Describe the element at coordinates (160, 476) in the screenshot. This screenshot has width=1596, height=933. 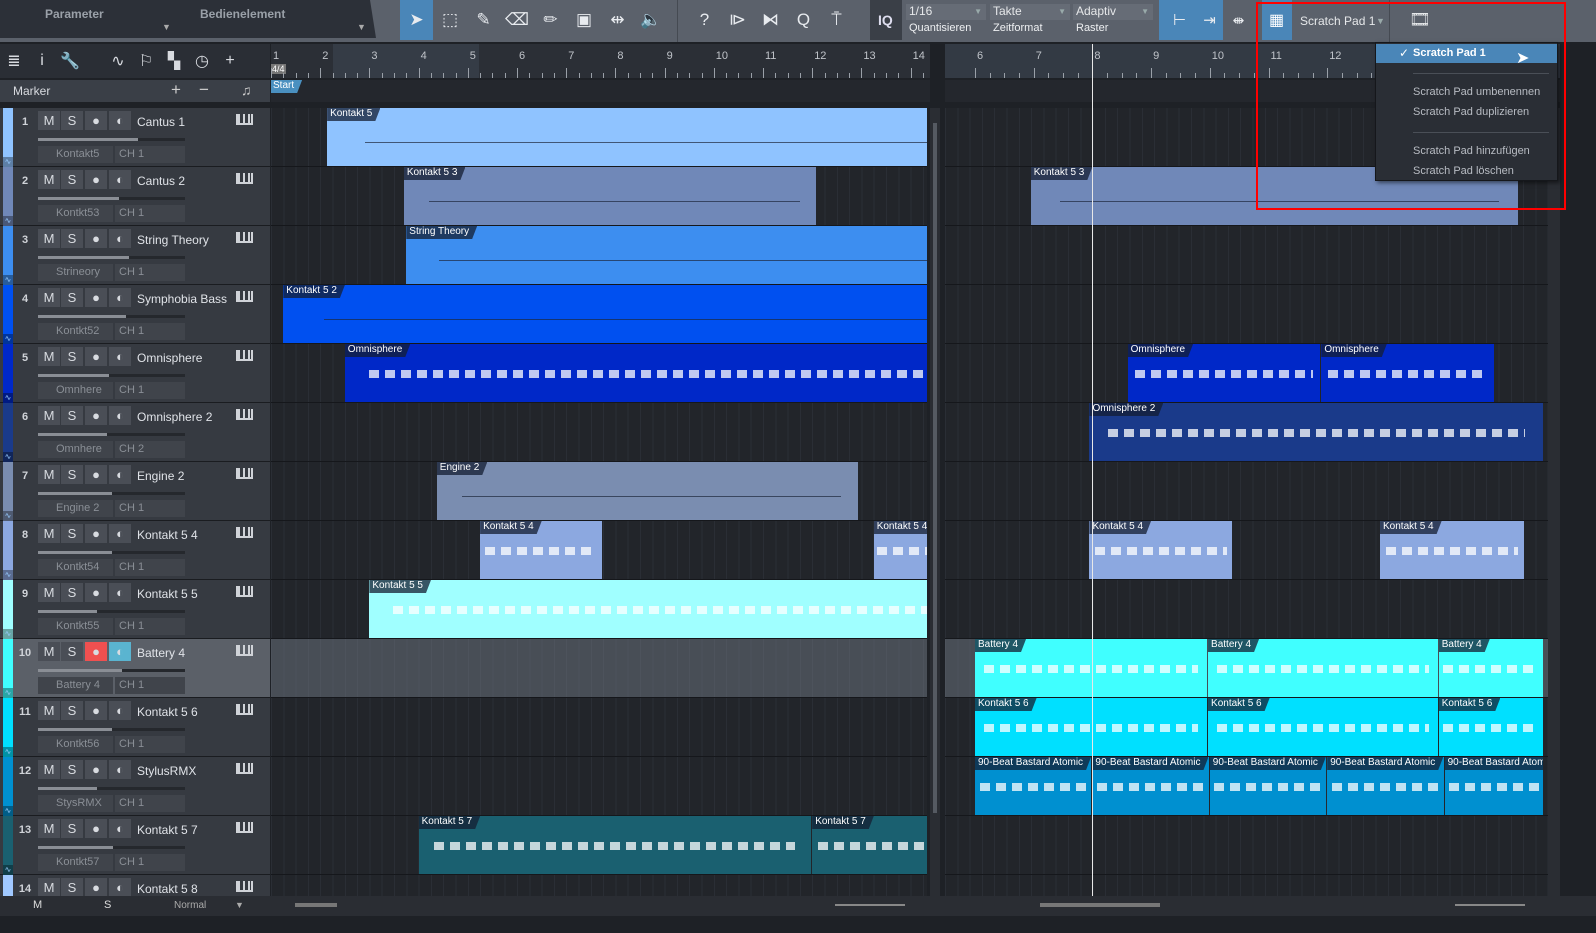
I see `track-name: Engine 2` at that location.